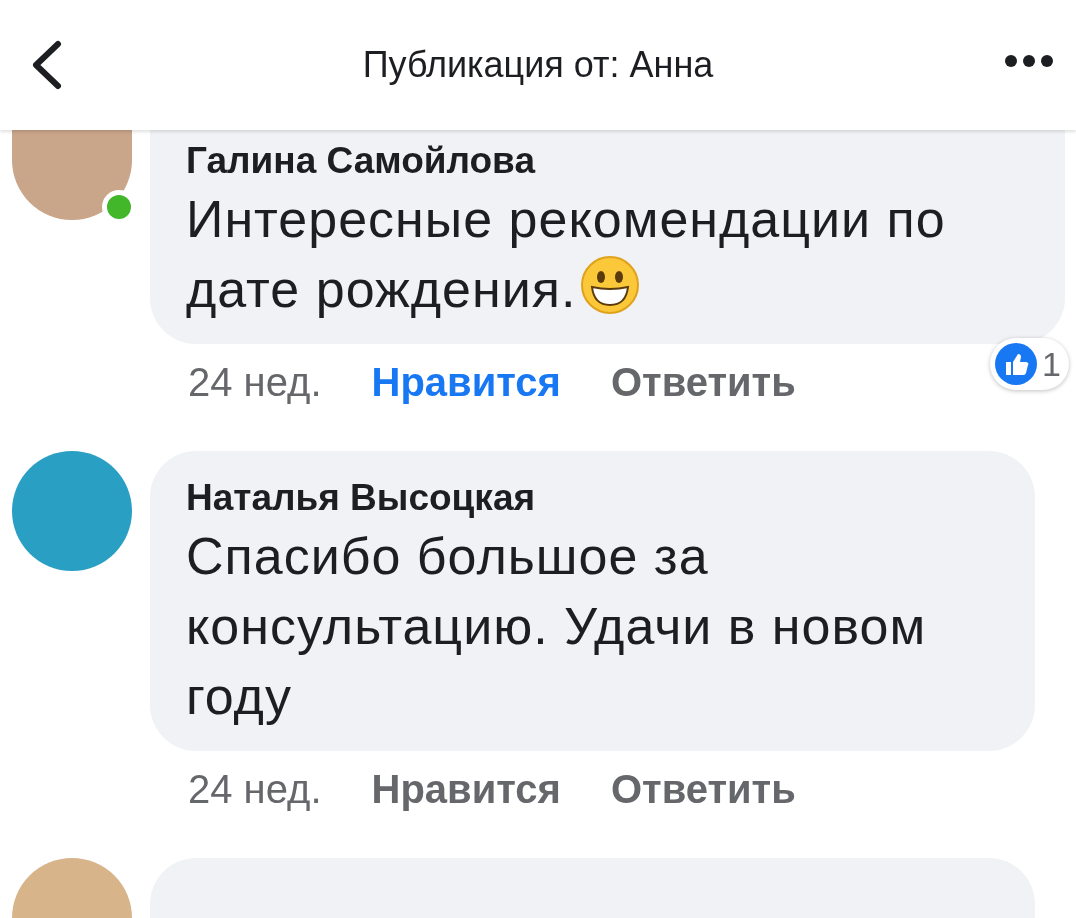 The height and width of the screenshot is (918, 1076). What do you see at coordinates (615, 161) in the screenshot?
I see `commenter-name: Галина Самойлова` at bounding box center [615, 161].